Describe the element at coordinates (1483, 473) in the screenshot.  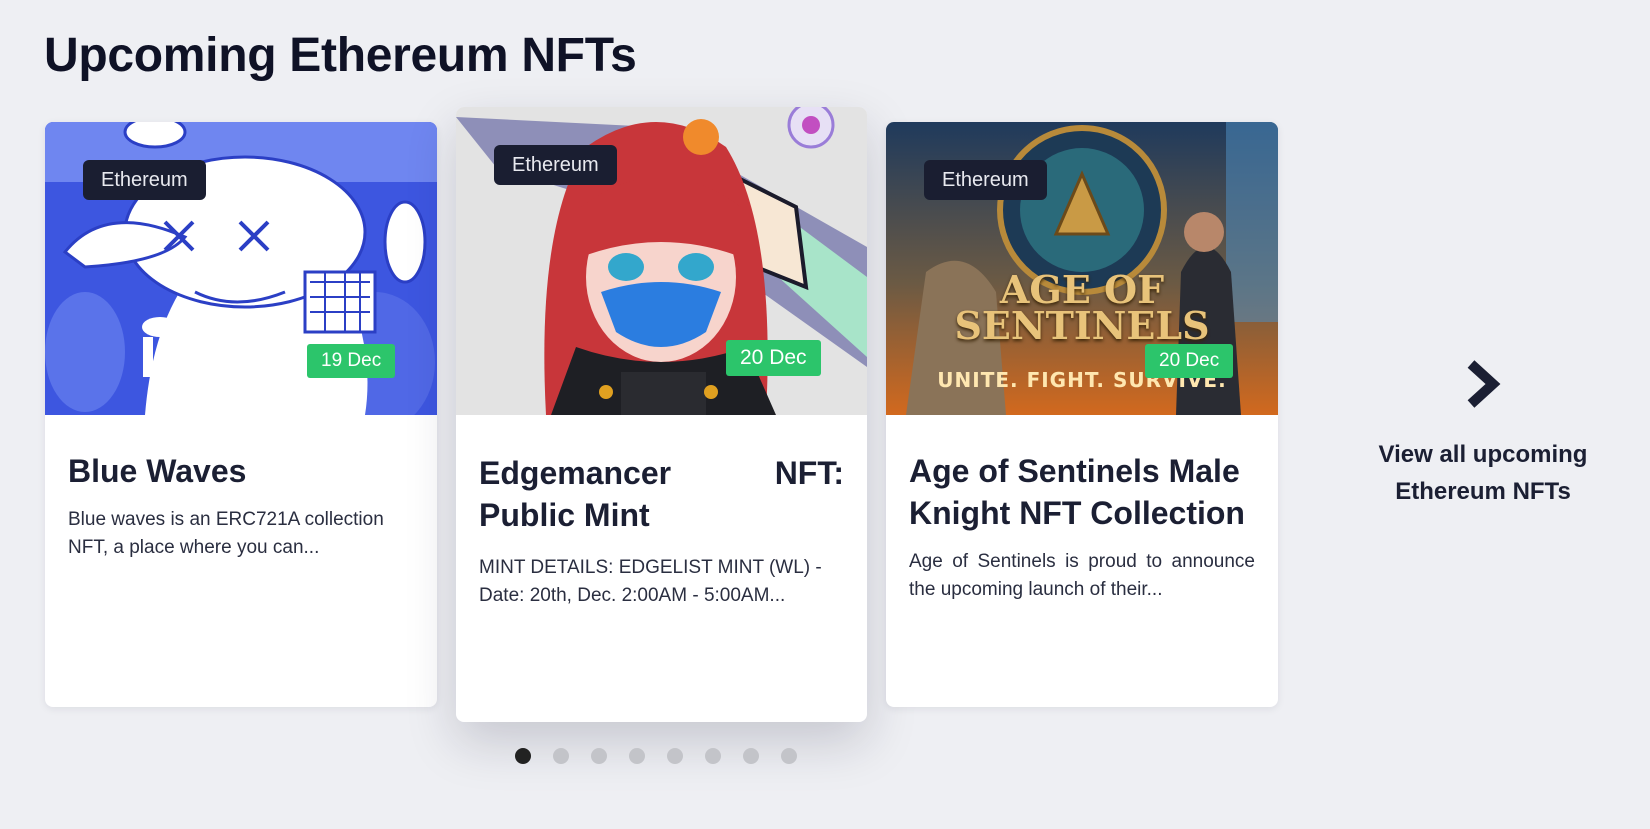
I see `view-all-label: View all upcoming Ethereum NFTs` at that location.